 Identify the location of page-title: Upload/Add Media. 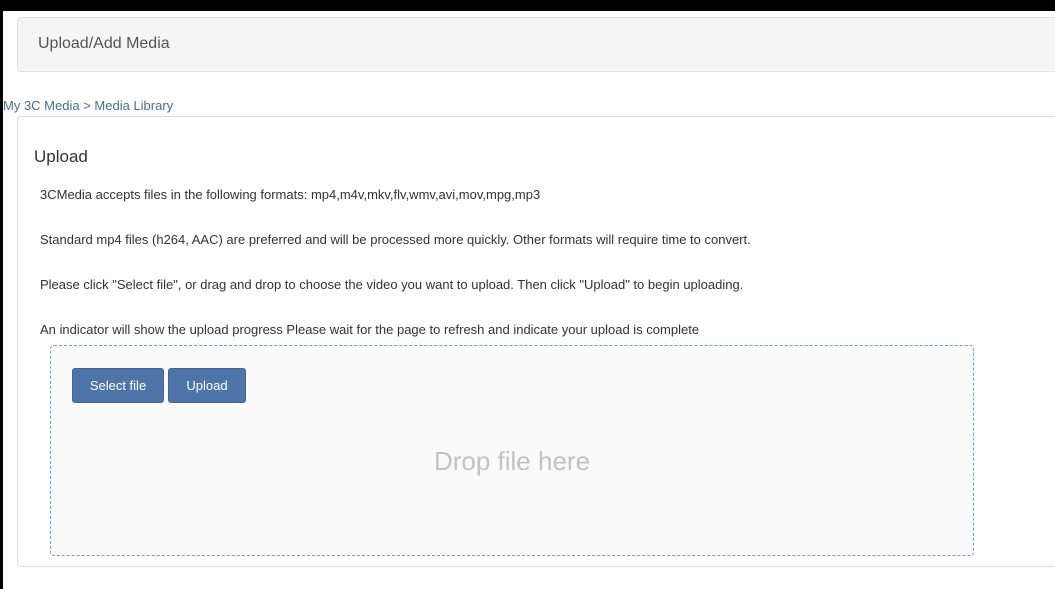
(104, 43).